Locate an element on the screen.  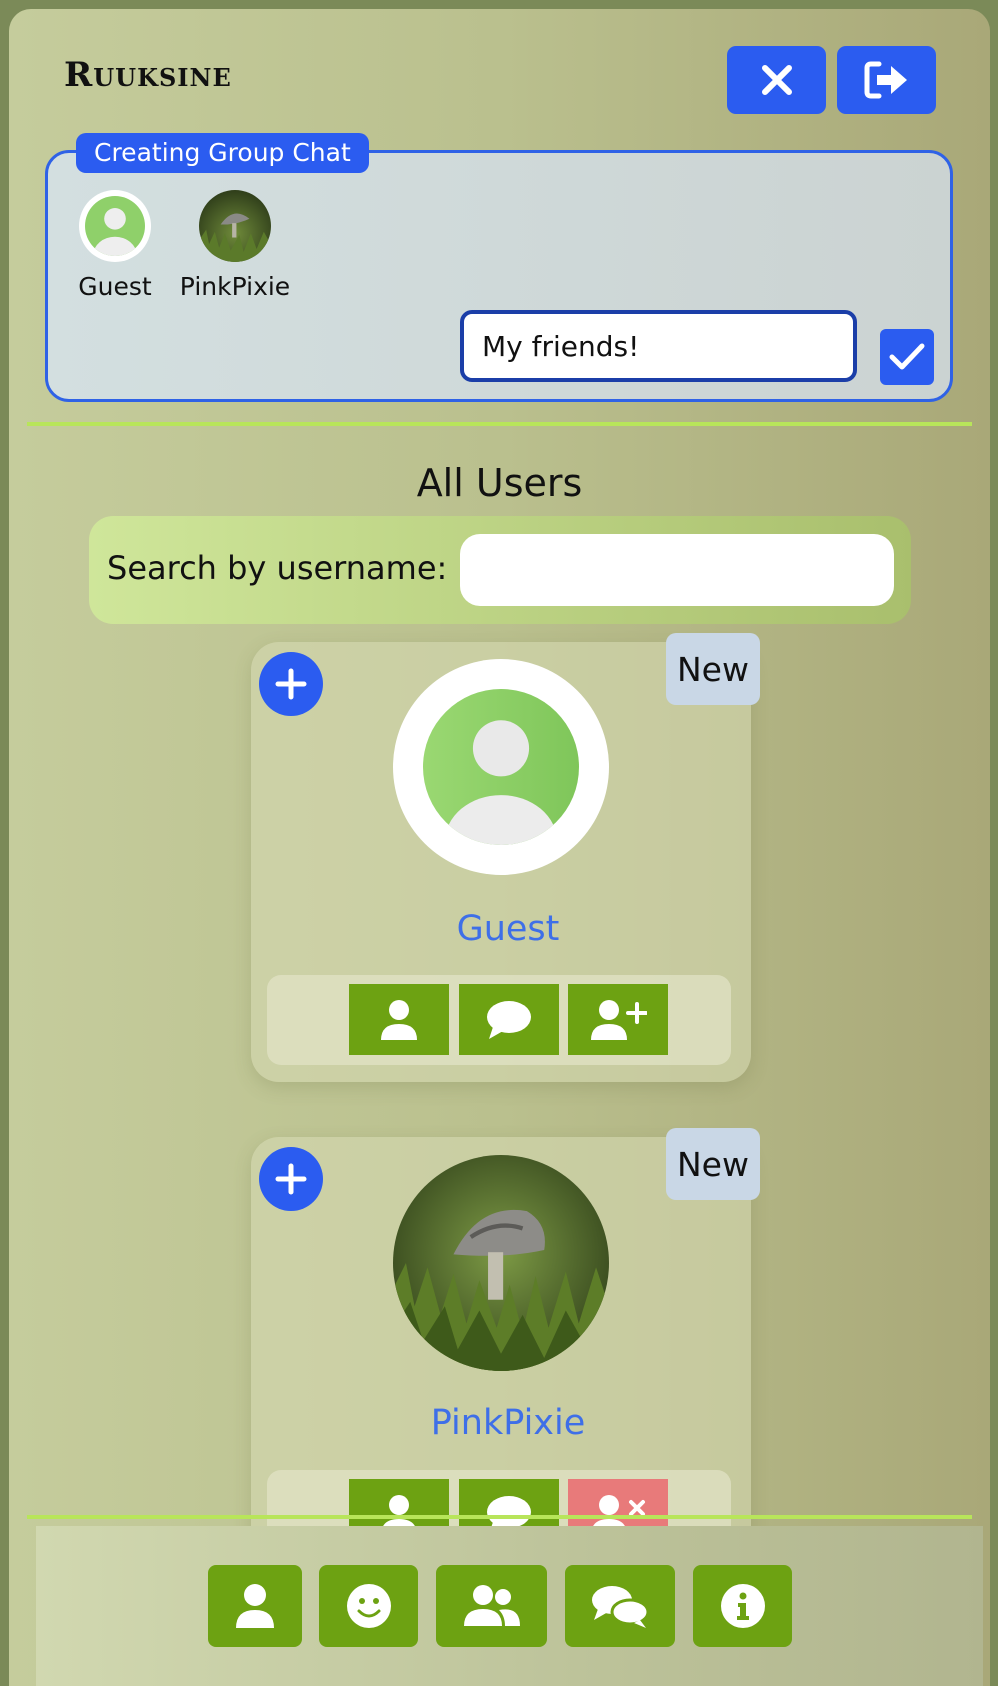
close-button is located at coordinates (776, 80).